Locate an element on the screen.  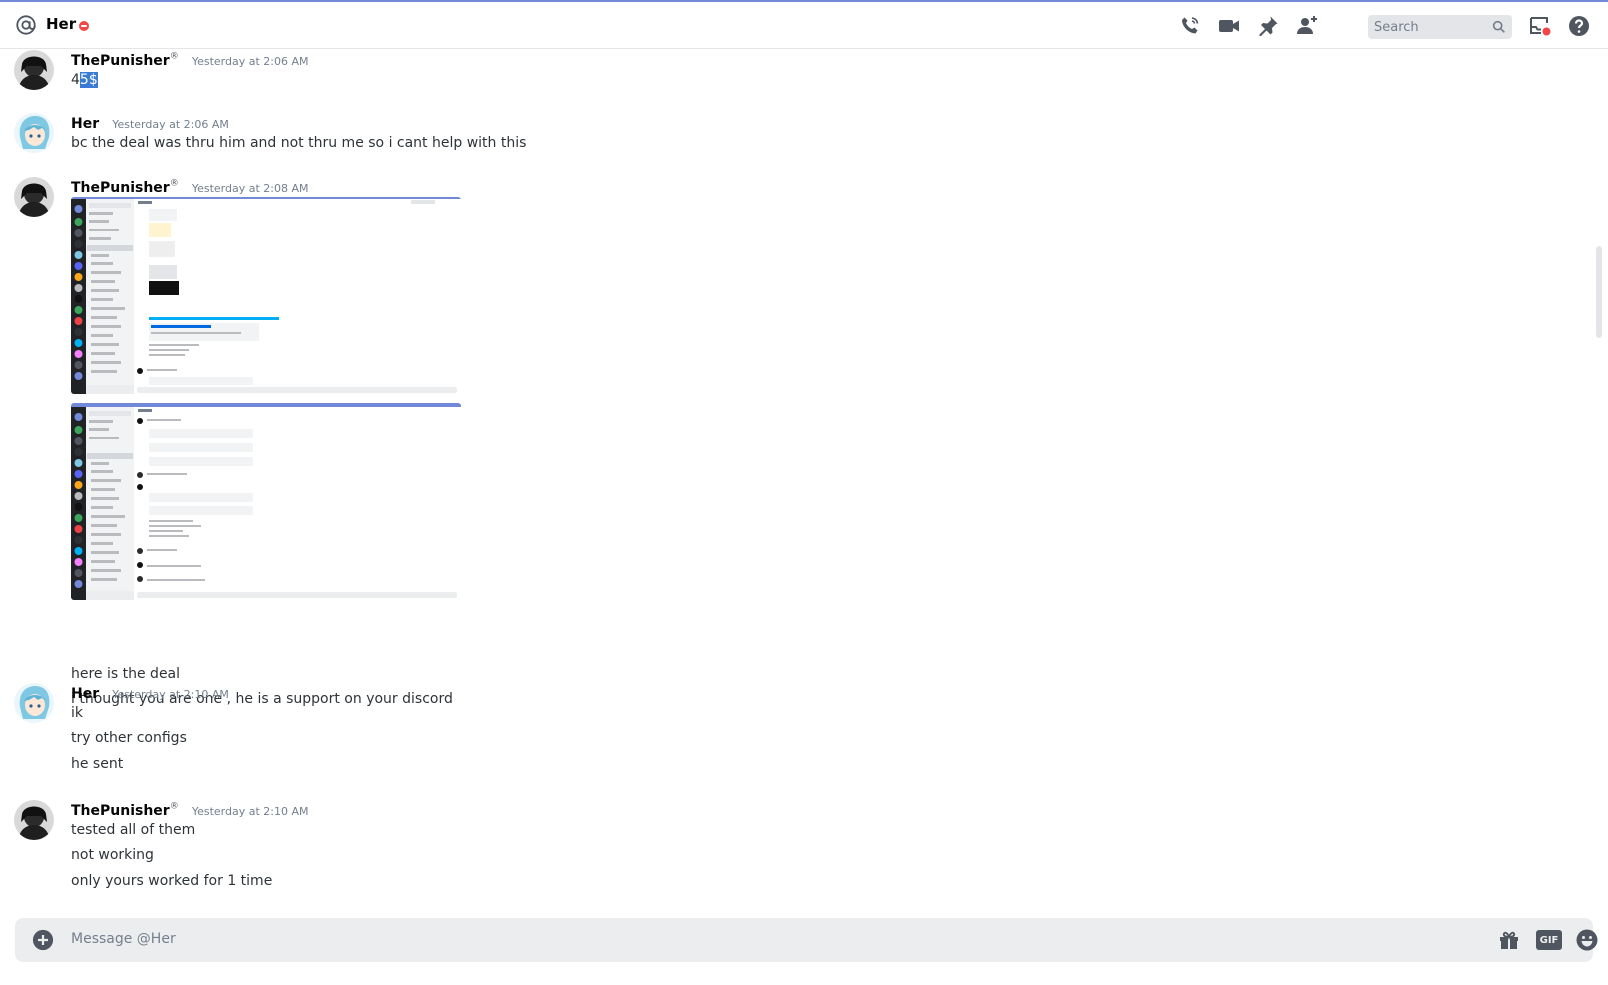
search-input: Search is located at coordinates (1440, 27).